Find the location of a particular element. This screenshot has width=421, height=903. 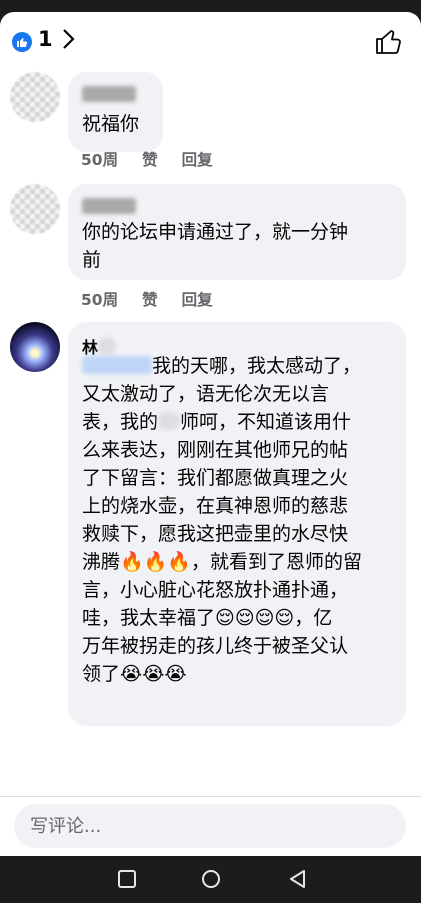

comment-text: 你的论坛申请通过了，就一分钟 is located at coordinates (215, 232).